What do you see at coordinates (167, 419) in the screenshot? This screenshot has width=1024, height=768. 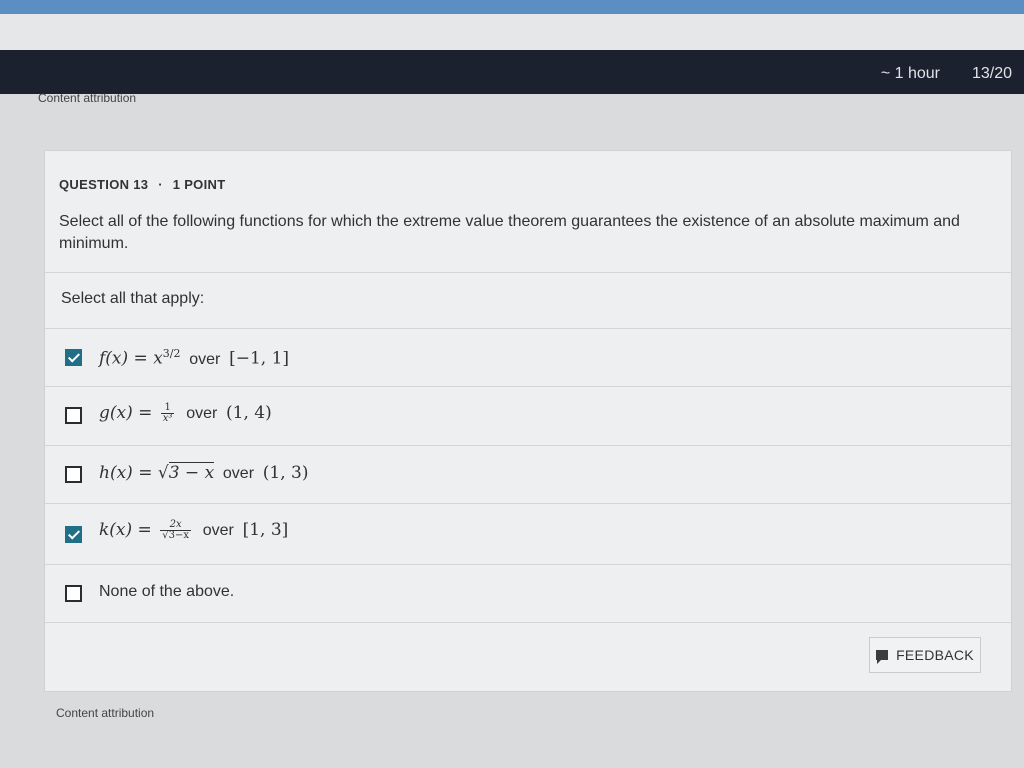 I see `fraction-denominator: x³` at bounding box center [167, 419].